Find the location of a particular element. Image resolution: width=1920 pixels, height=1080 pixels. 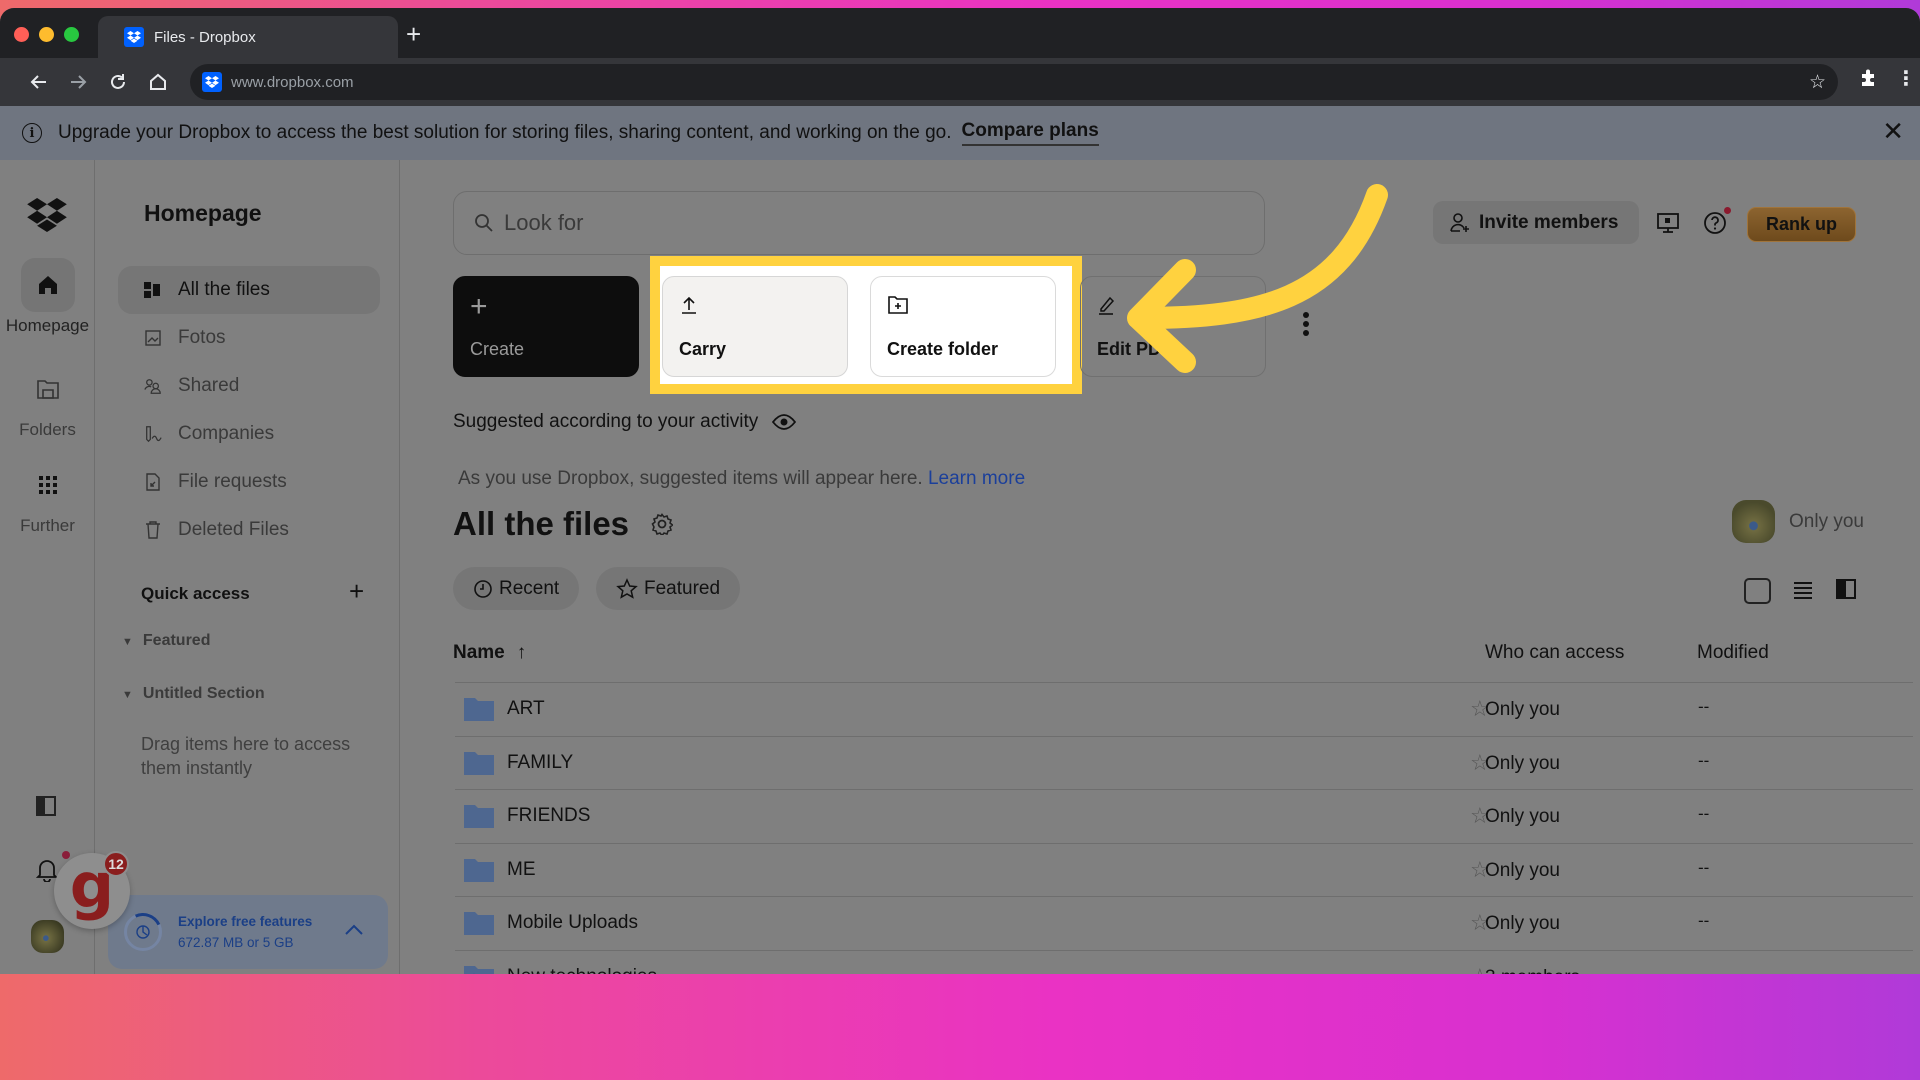

quick-access-title: Quick access is located at coordinates (195, 593).